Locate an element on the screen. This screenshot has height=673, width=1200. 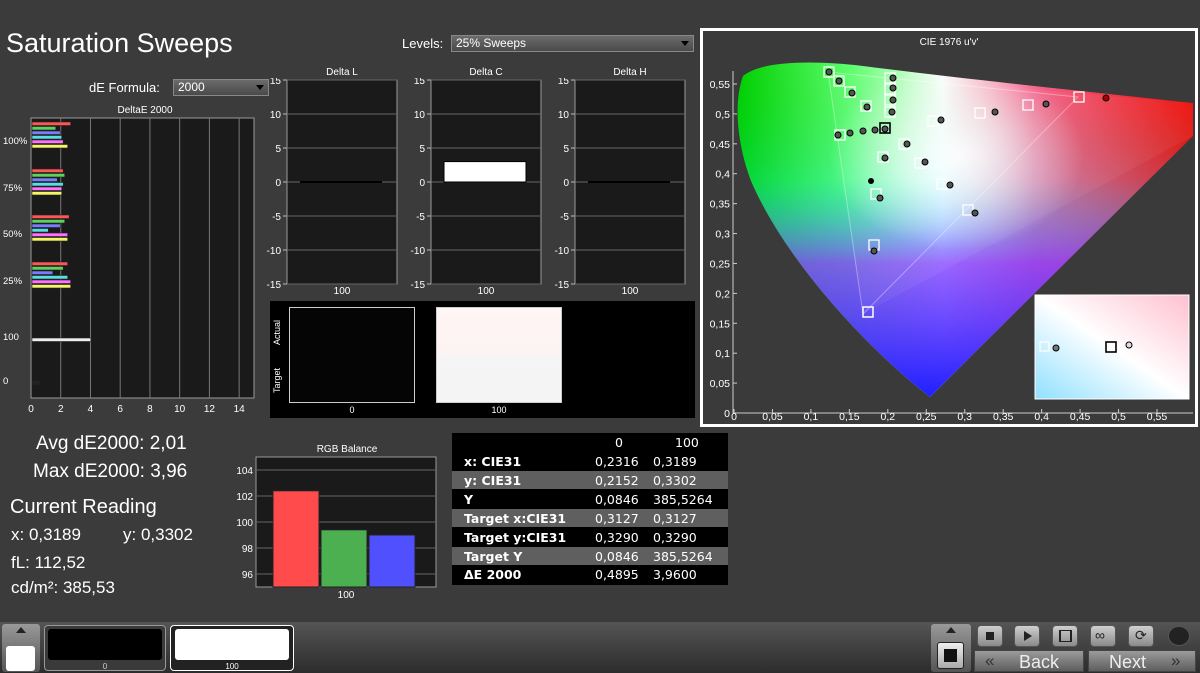
cie-y-tick: 0,05 is located at coordinates (720, 384).